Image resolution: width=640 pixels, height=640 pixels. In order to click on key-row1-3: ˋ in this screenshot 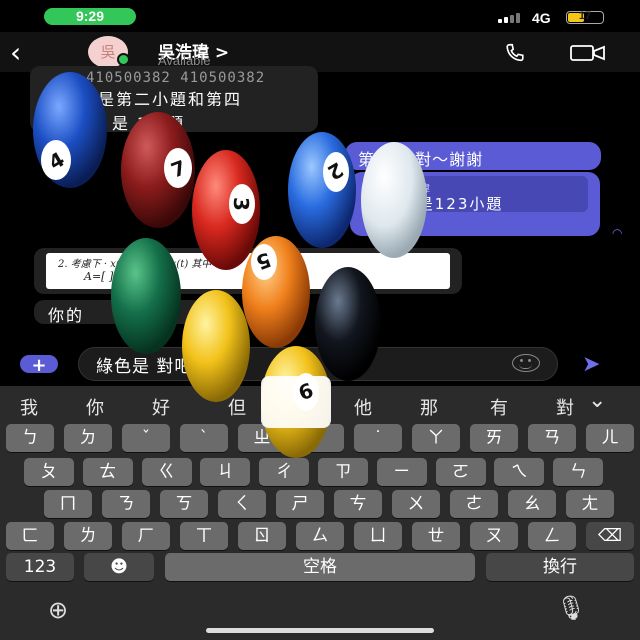, I will do `click(204, 438)`.